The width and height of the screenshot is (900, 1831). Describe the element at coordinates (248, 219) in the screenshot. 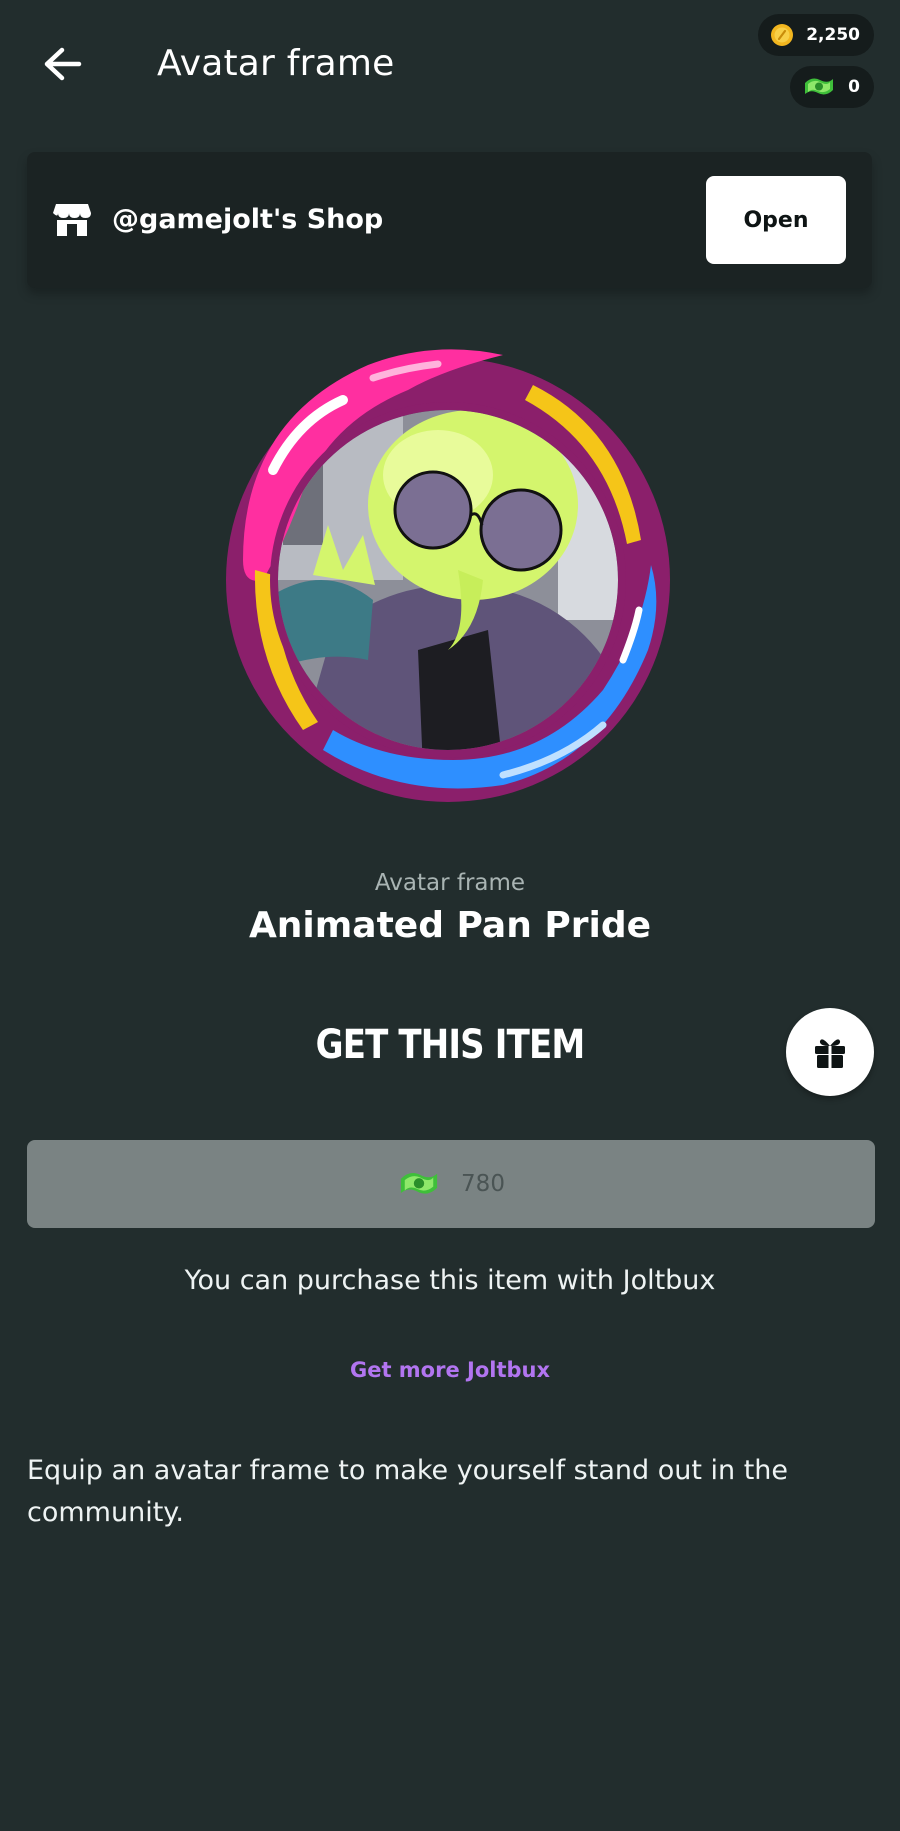

I see `shop-name: @gamejolt's Shop` at that location.